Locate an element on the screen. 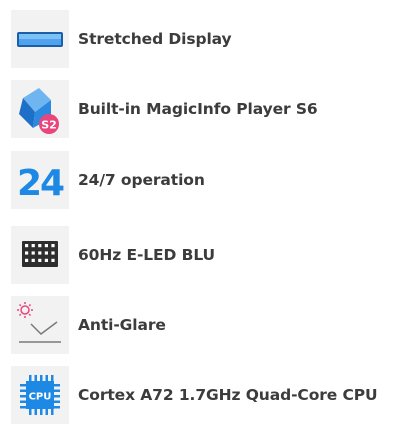 Image resolution: width=401 pixels, height=424 pixels. feature-label: Stretched Display is located at coordinates (155, 39).